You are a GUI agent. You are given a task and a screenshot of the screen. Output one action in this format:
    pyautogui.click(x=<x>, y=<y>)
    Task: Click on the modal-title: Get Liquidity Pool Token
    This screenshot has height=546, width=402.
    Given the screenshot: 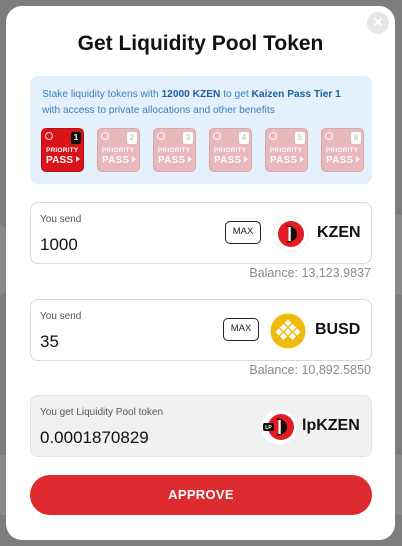 What is the action you would take?
    pyautogui.click(x=200, y=43)
    